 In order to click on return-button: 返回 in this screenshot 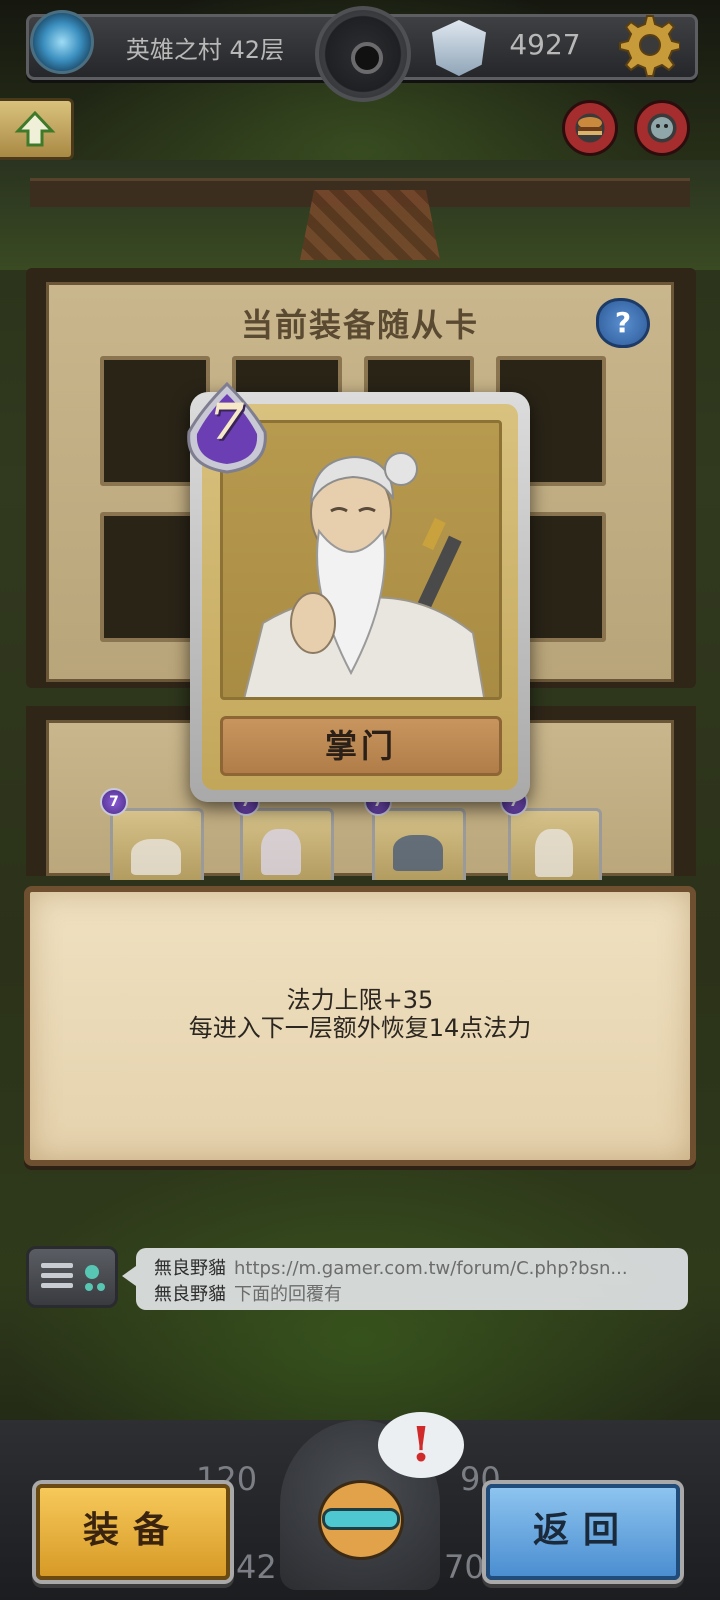, I will do `click(583, 1532)`.